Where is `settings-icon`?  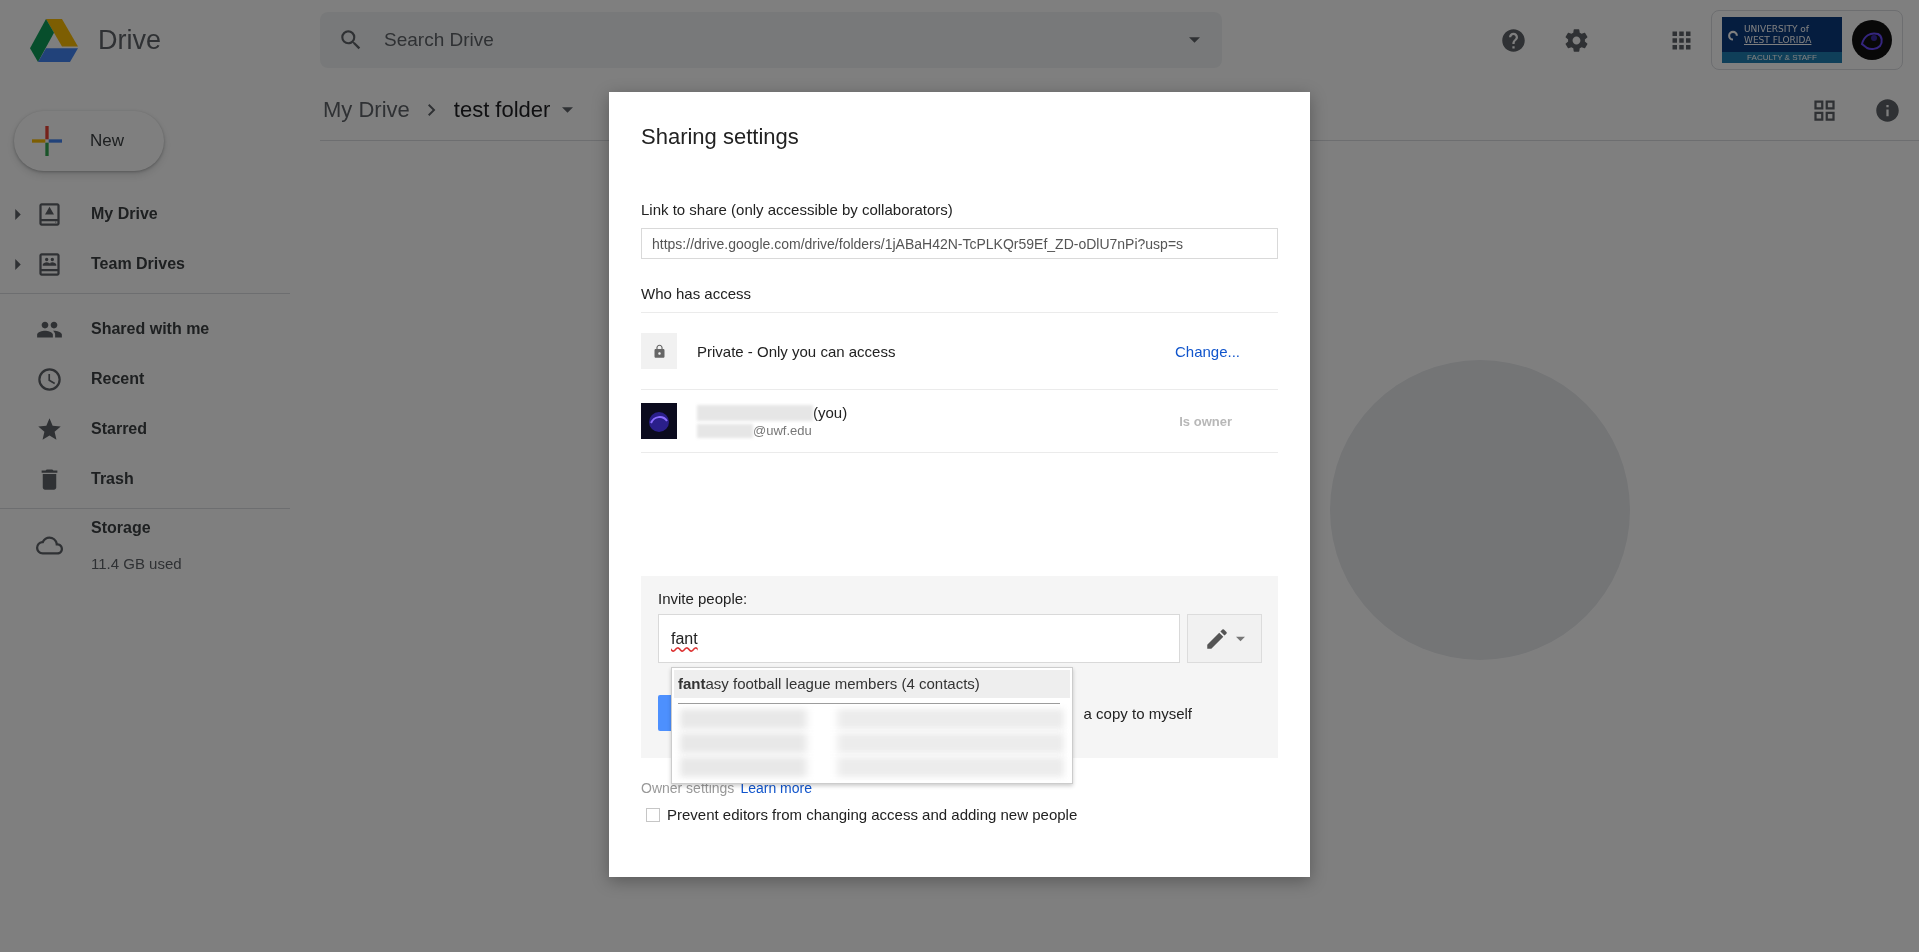 settings-icon is located at coordinates (1576, 40).